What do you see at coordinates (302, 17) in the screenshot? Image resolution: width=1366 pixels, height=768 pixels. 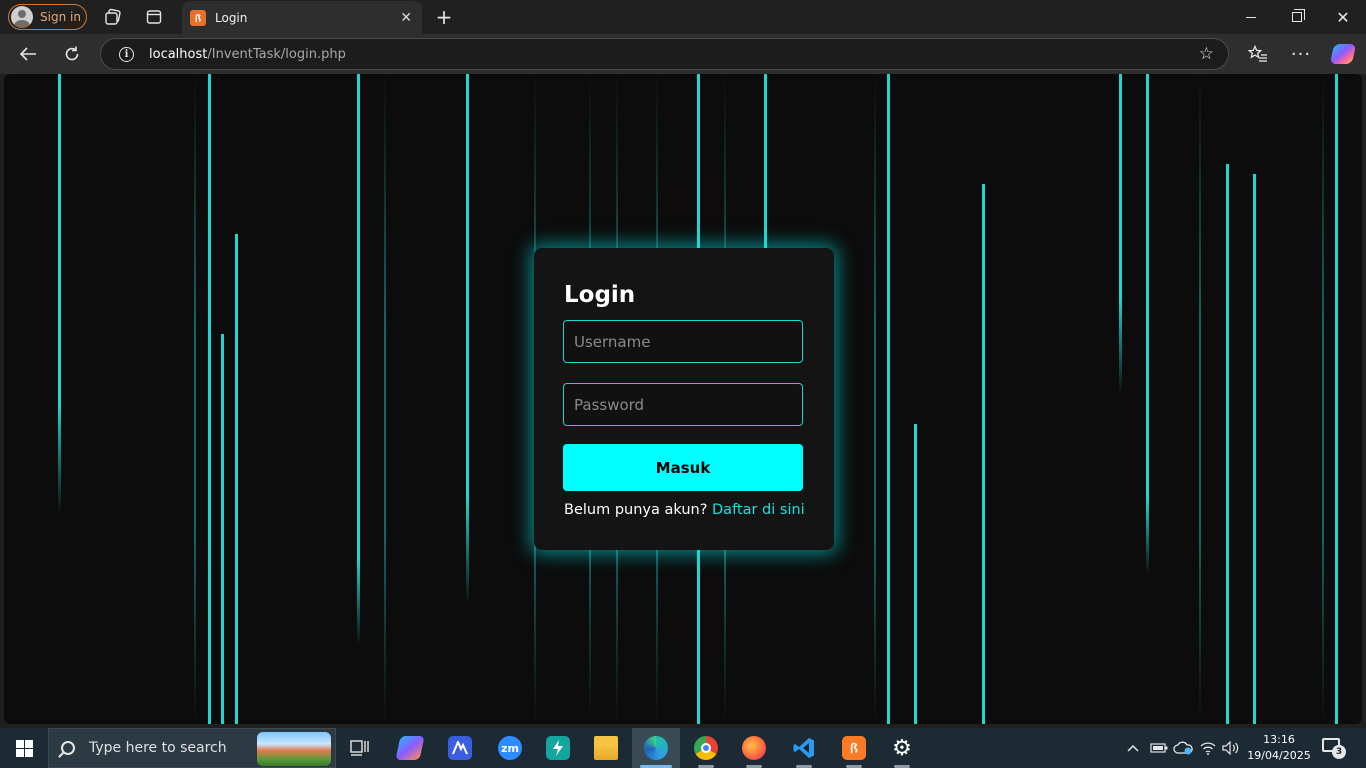 I see `tab-login: ꟗ Login ✕` at bounding box center [302, 17].